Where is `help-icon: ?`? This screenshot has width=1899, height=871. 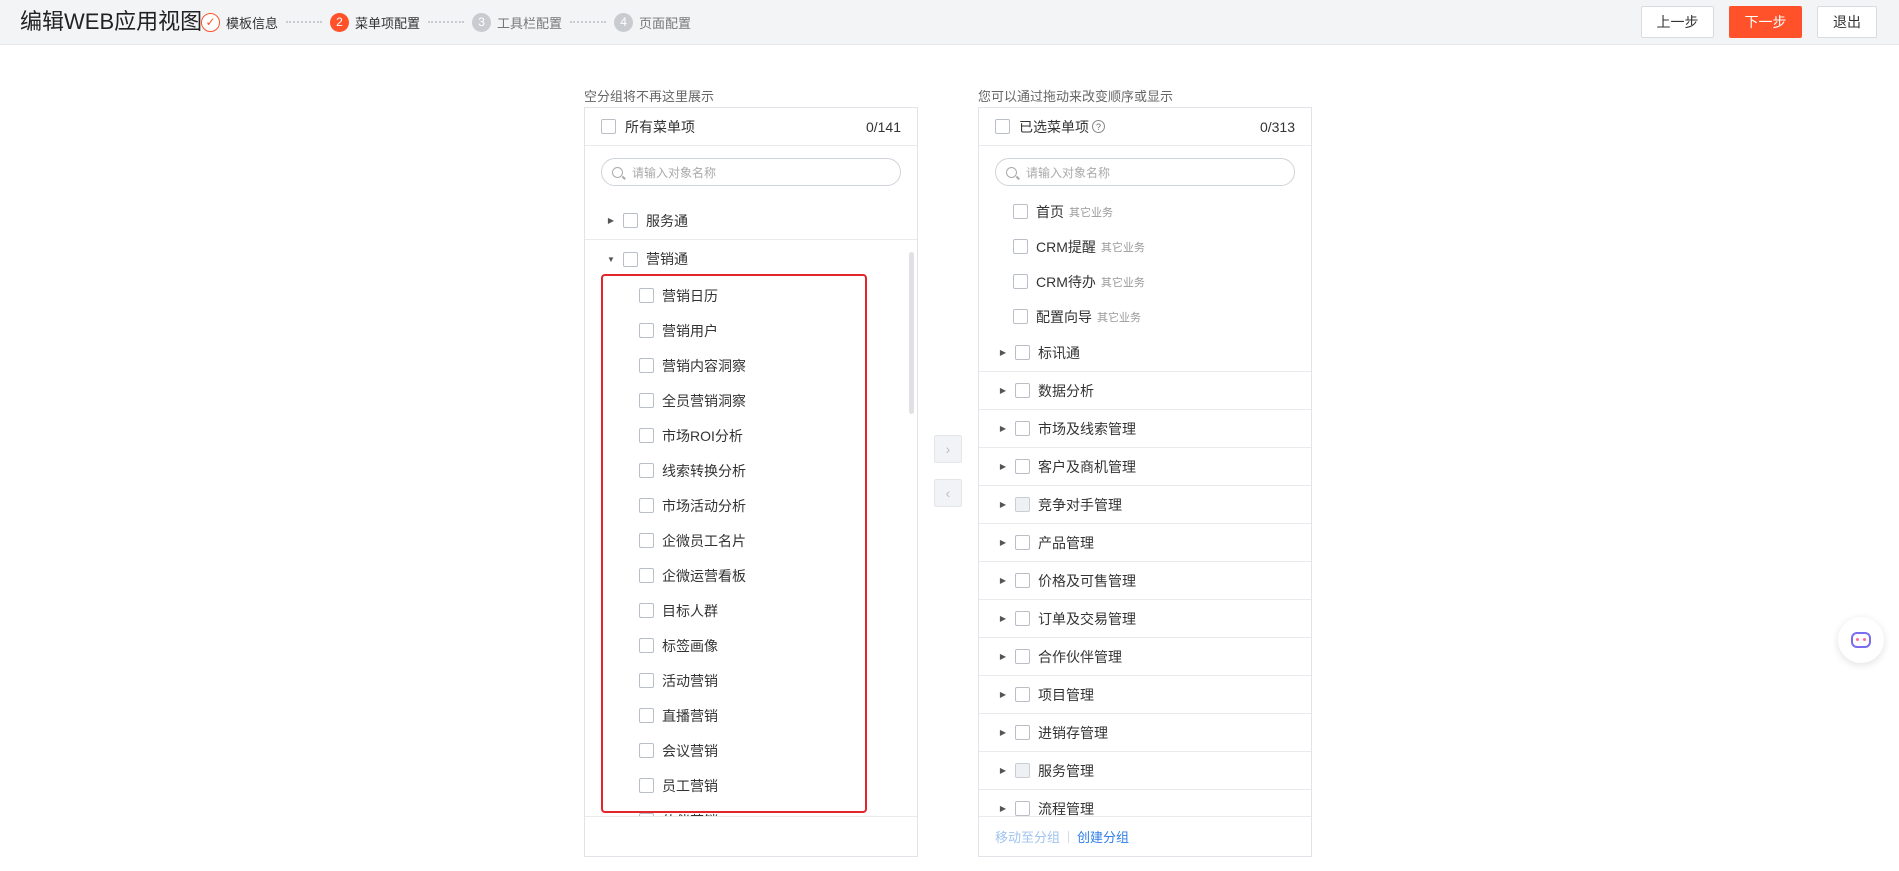 help-icon: ? is located at coordinates (1098, 126).